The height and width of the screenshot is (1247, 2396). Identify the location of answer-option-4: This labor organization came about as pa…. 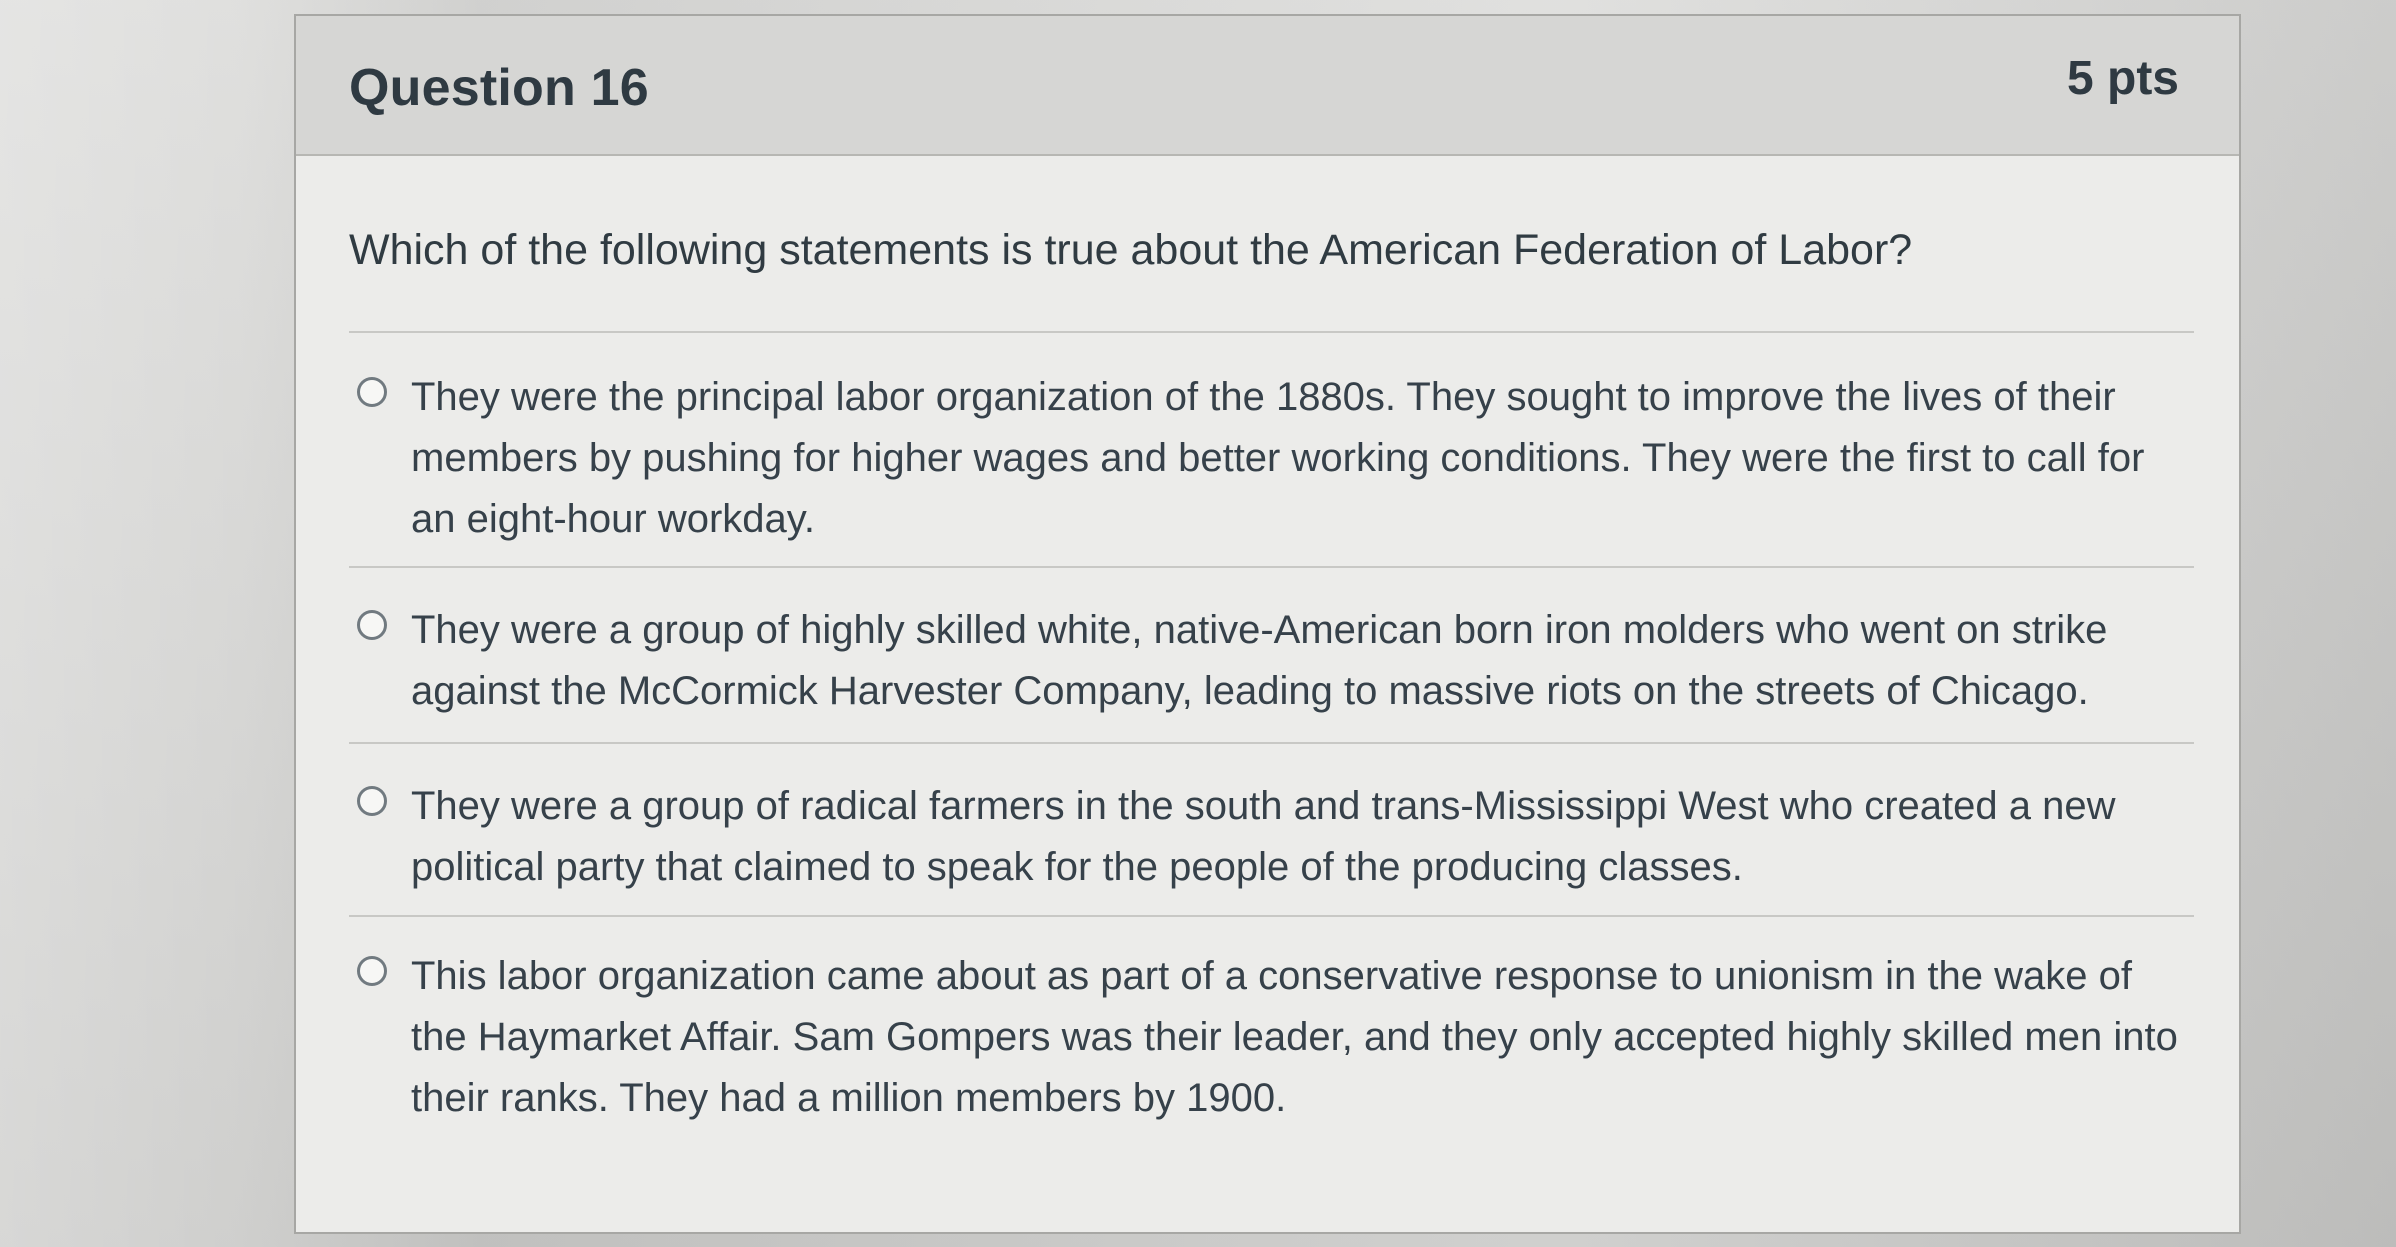
(1271, 1024).